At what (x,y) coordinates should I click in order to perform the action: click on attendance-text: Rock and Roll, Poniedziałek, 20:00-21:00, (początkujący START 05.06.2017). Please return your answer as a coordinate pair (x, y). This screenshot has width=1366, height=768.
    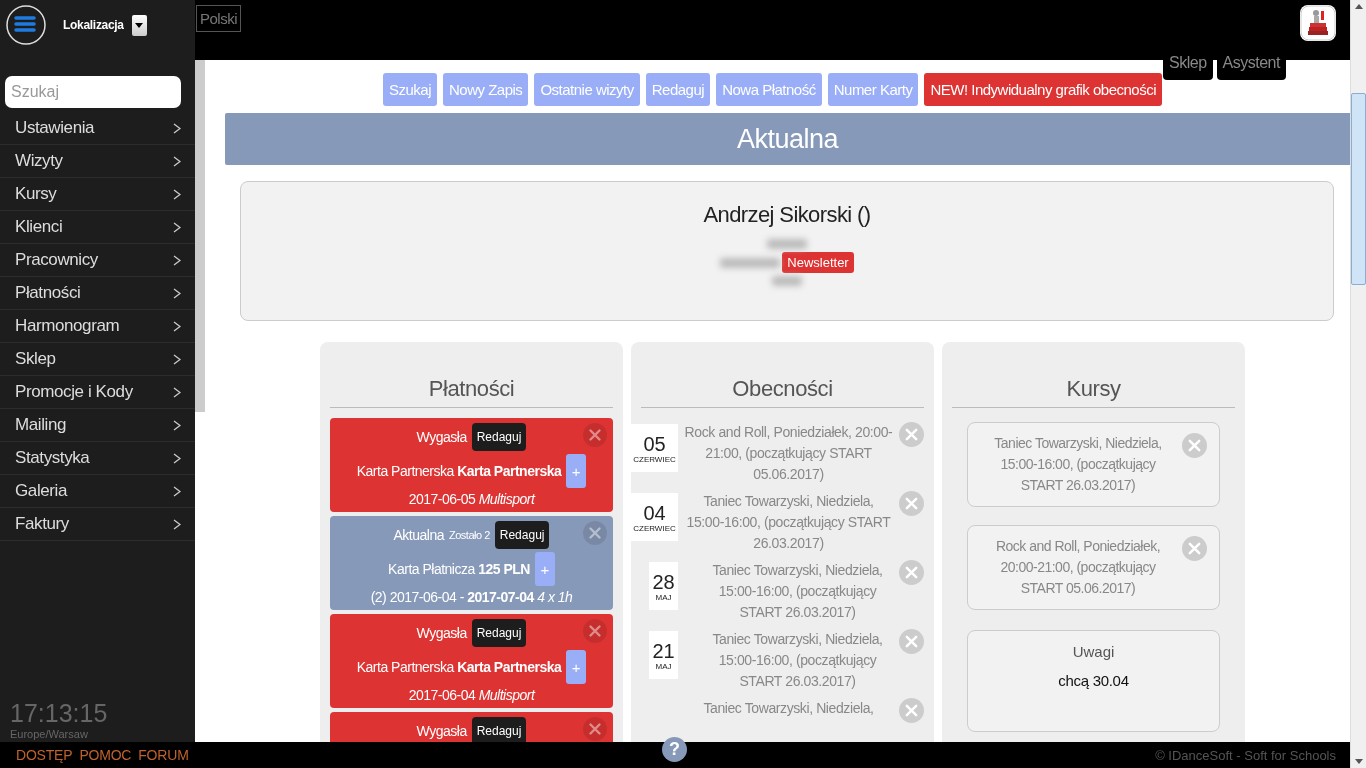
    Looking at the image, I should click on (788, 453).